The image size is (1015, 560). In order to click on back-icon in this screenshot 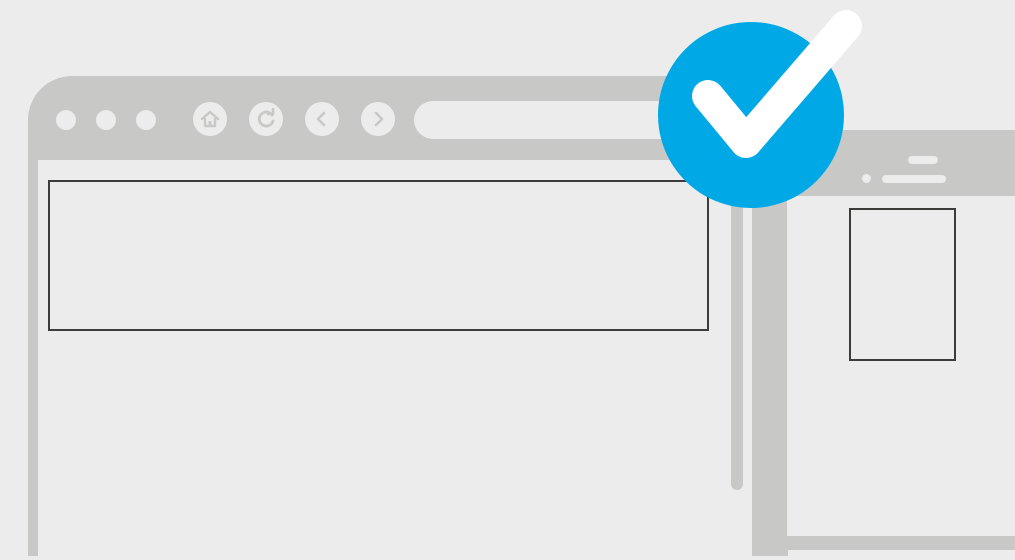, I will do `click(321, 119)`.